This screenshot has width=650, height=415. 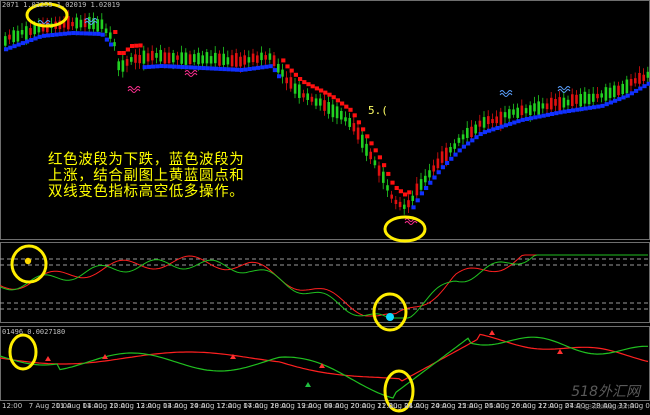 What do you see at coordinates (378, 110) in the screenshot?
I see `price-marker-label: 5.(` at bounding box center [378, 110].